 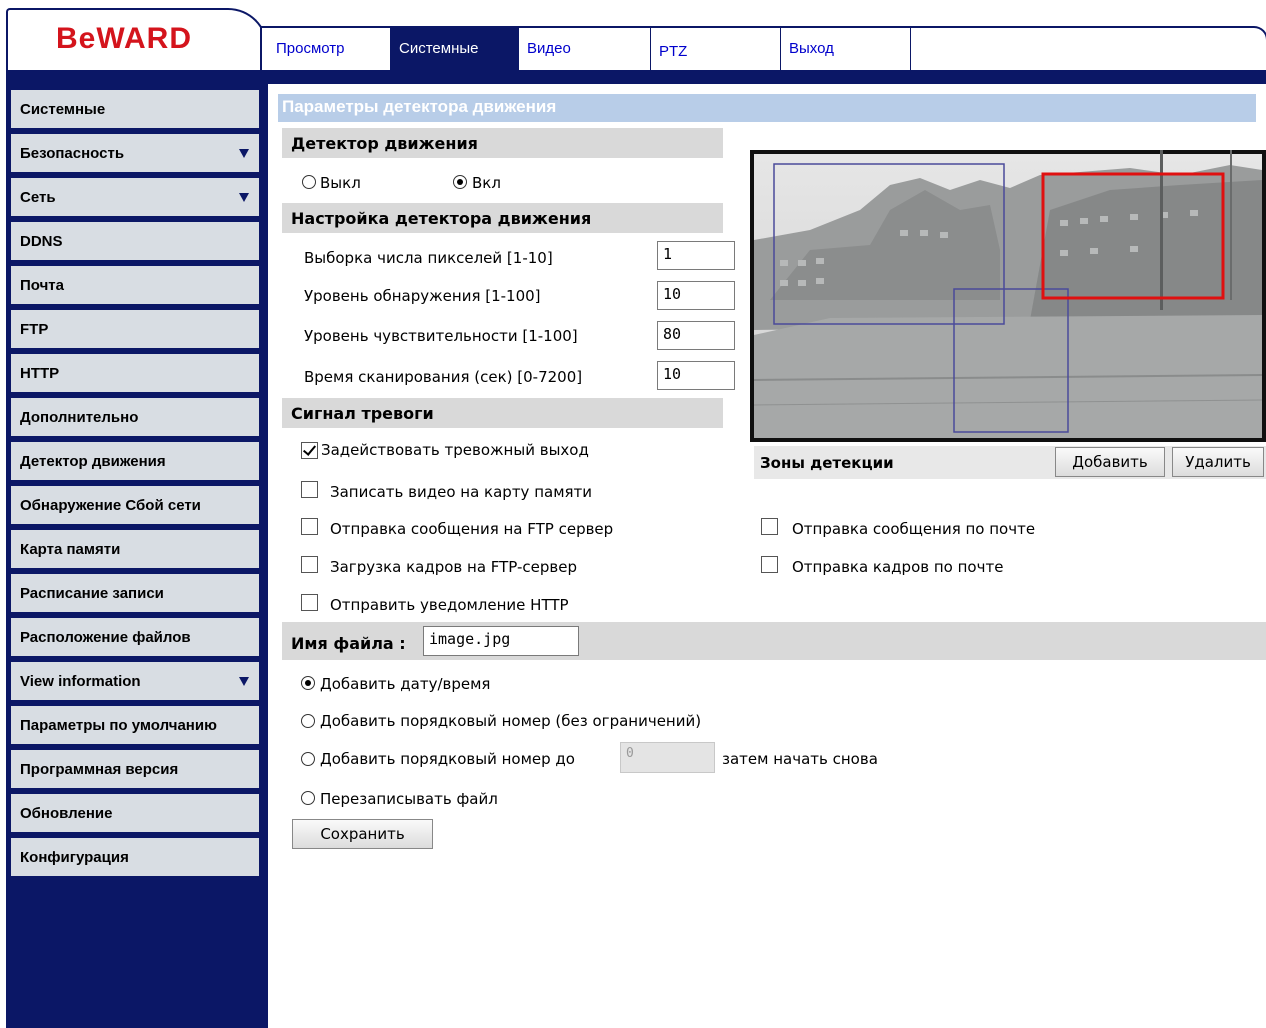 What do you see at coordinates (93, 461) in the screenshot?
I see `sidebar-item-label: Детектор движения` at bounding box center [93, 461].